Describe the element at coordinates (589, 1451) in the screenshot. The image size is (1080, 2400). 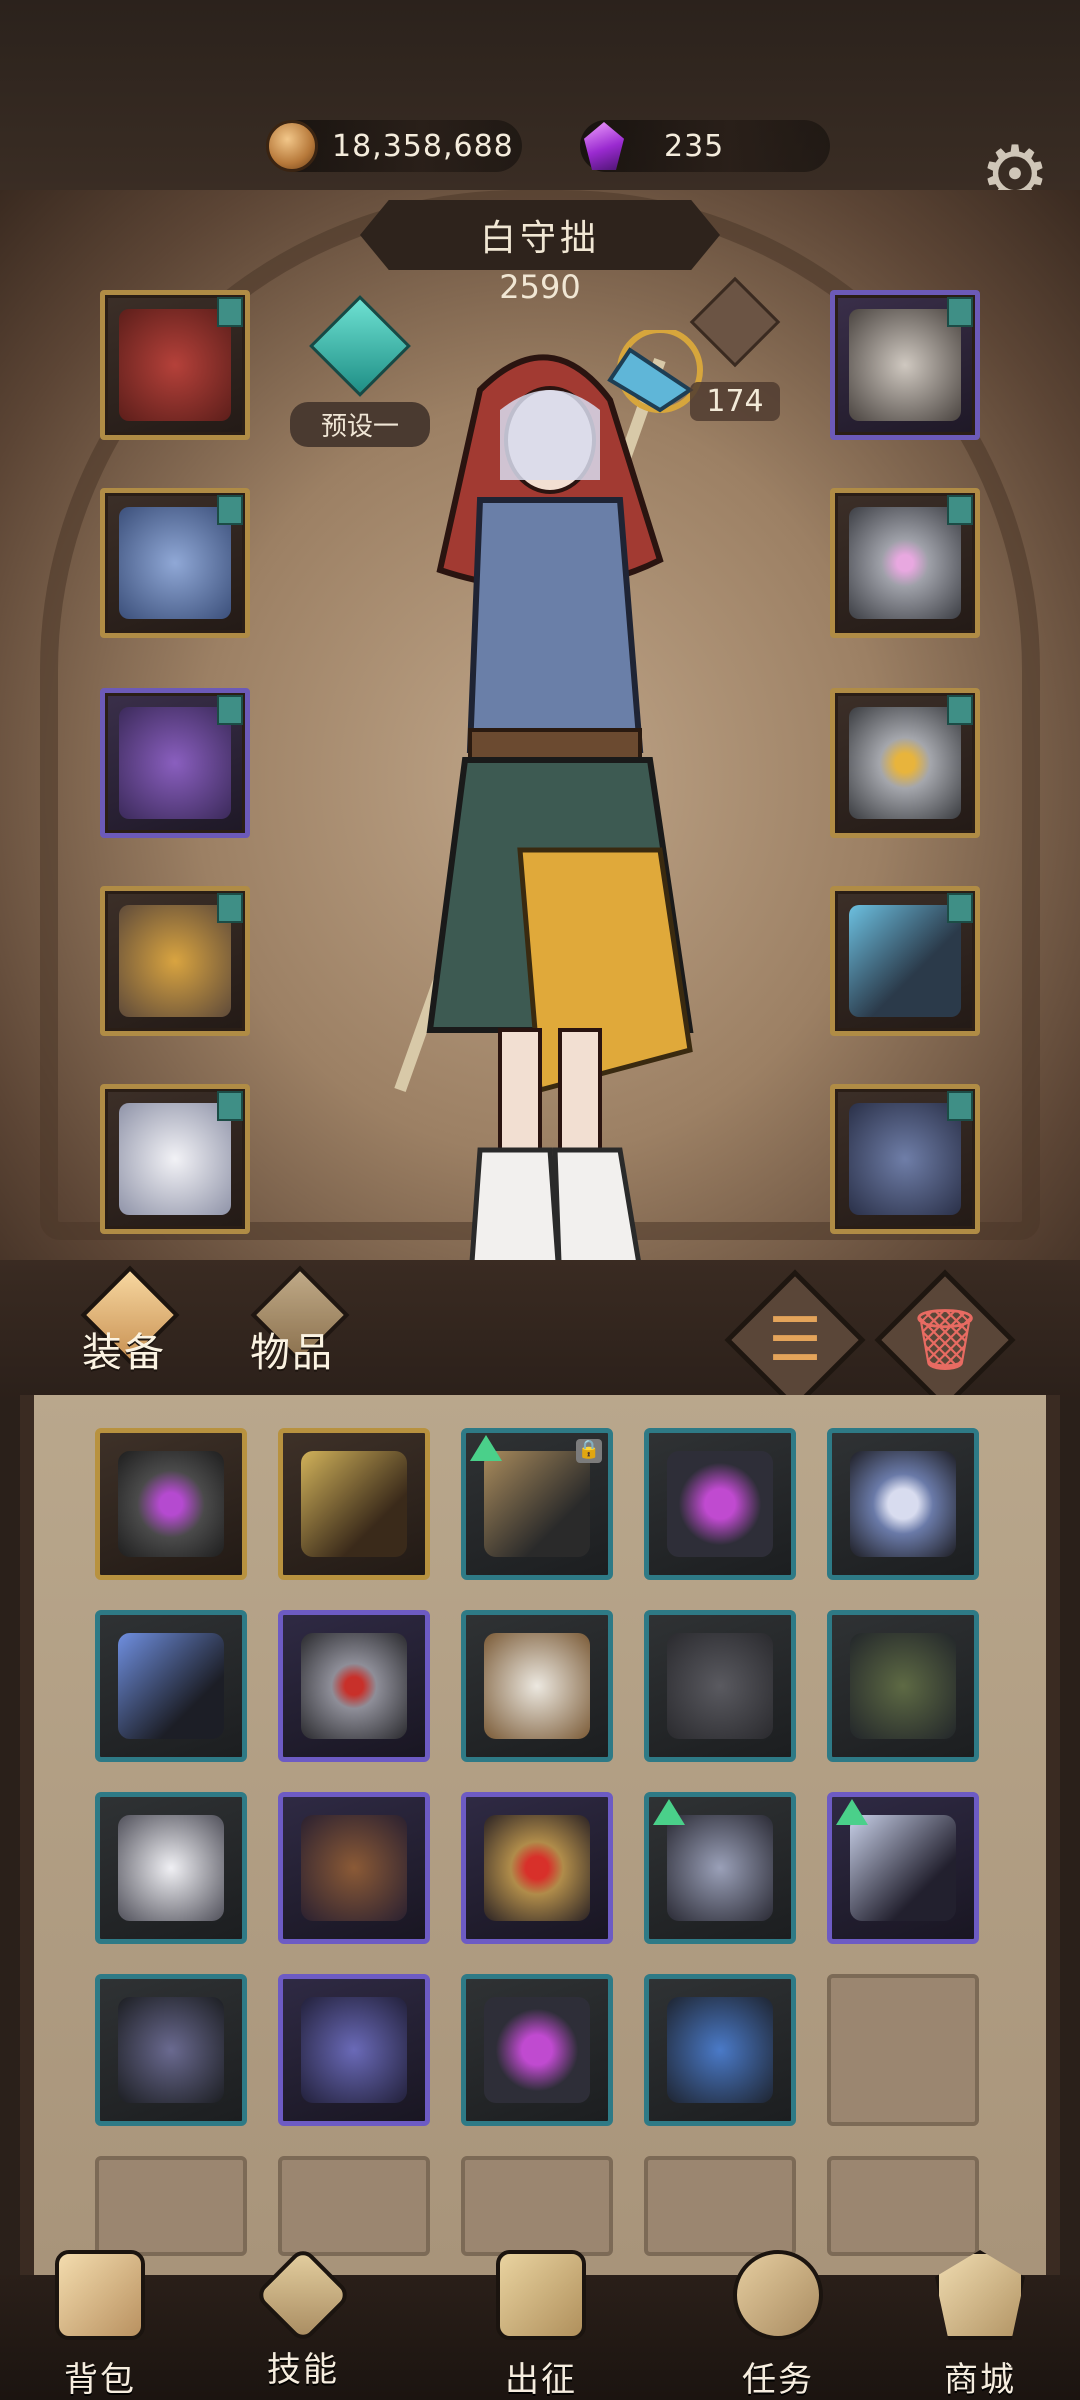
I see `lock-icon: 🔒` at that location.